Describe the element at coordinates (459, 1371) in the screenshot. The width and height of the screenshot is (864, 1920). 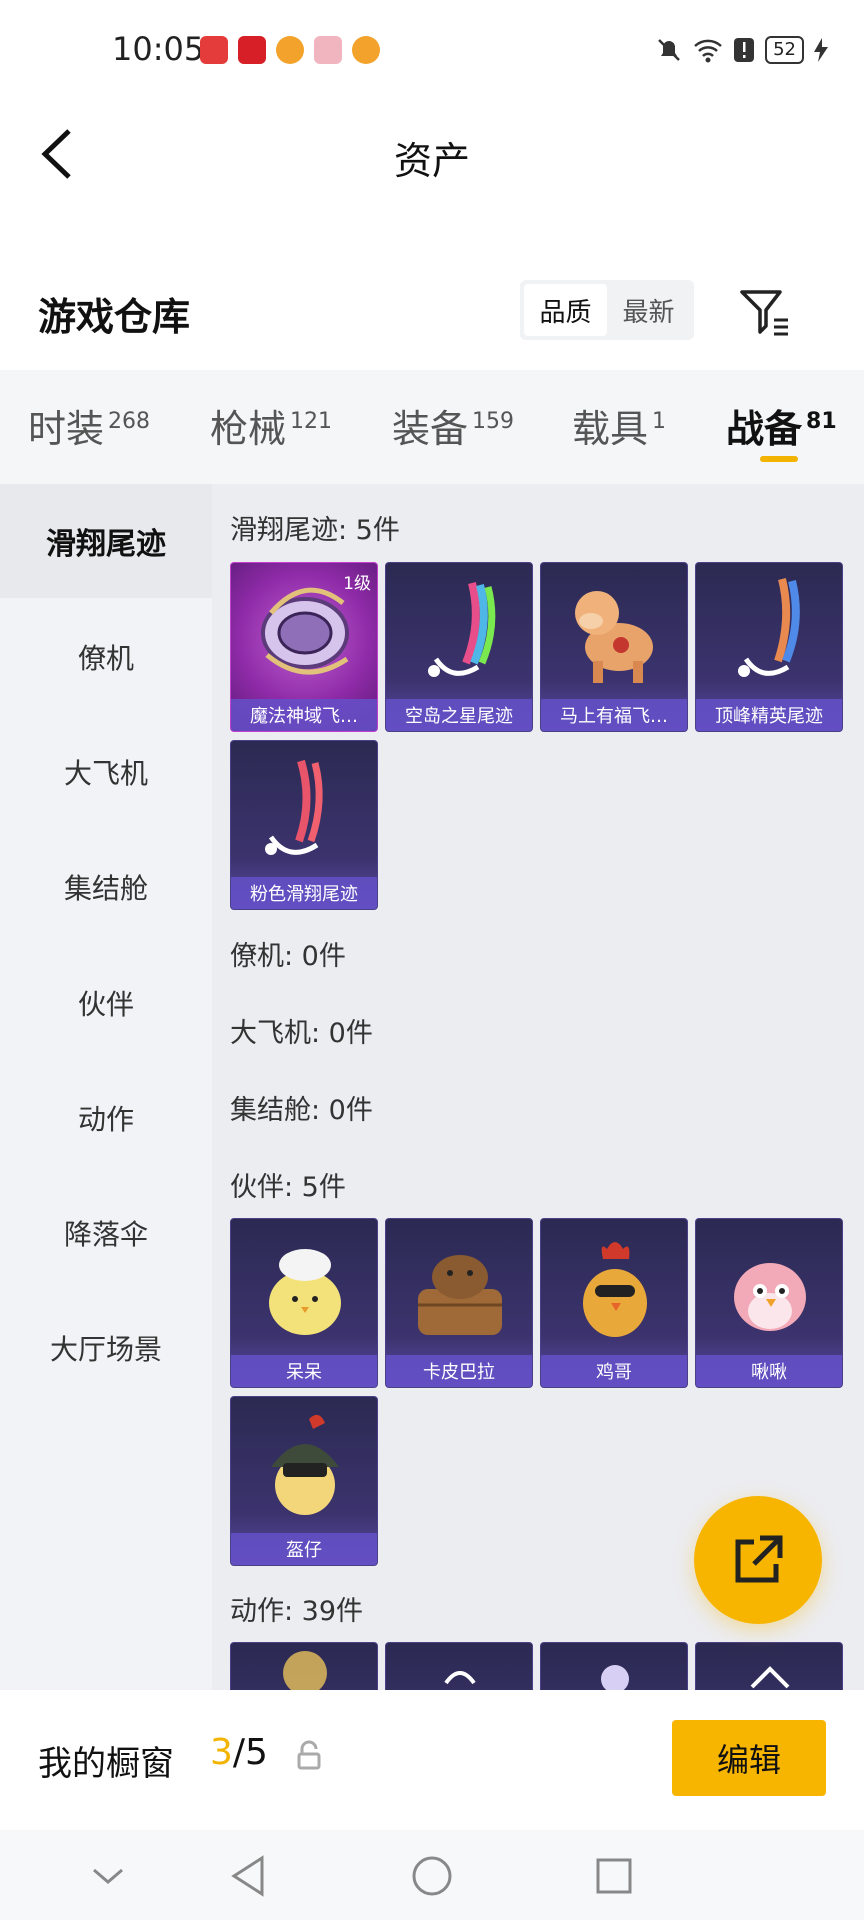
I see `item-name: 卡皮巴拉` at that location.